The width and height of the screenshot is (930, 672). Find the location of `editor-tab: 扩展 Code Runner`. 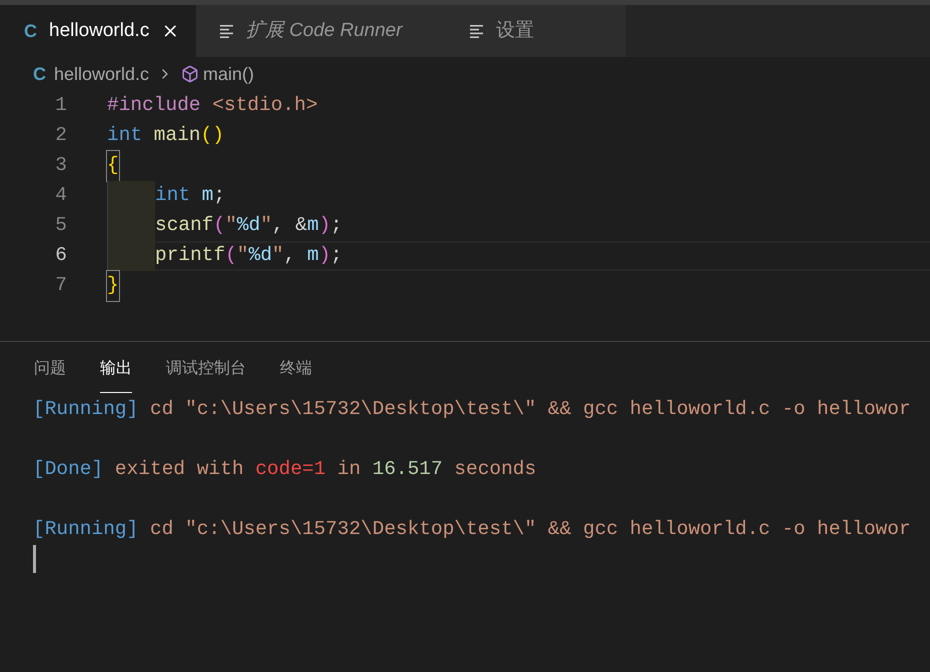

editor-tab: 扩展 Code Runner is located at coordinates (321, 31).